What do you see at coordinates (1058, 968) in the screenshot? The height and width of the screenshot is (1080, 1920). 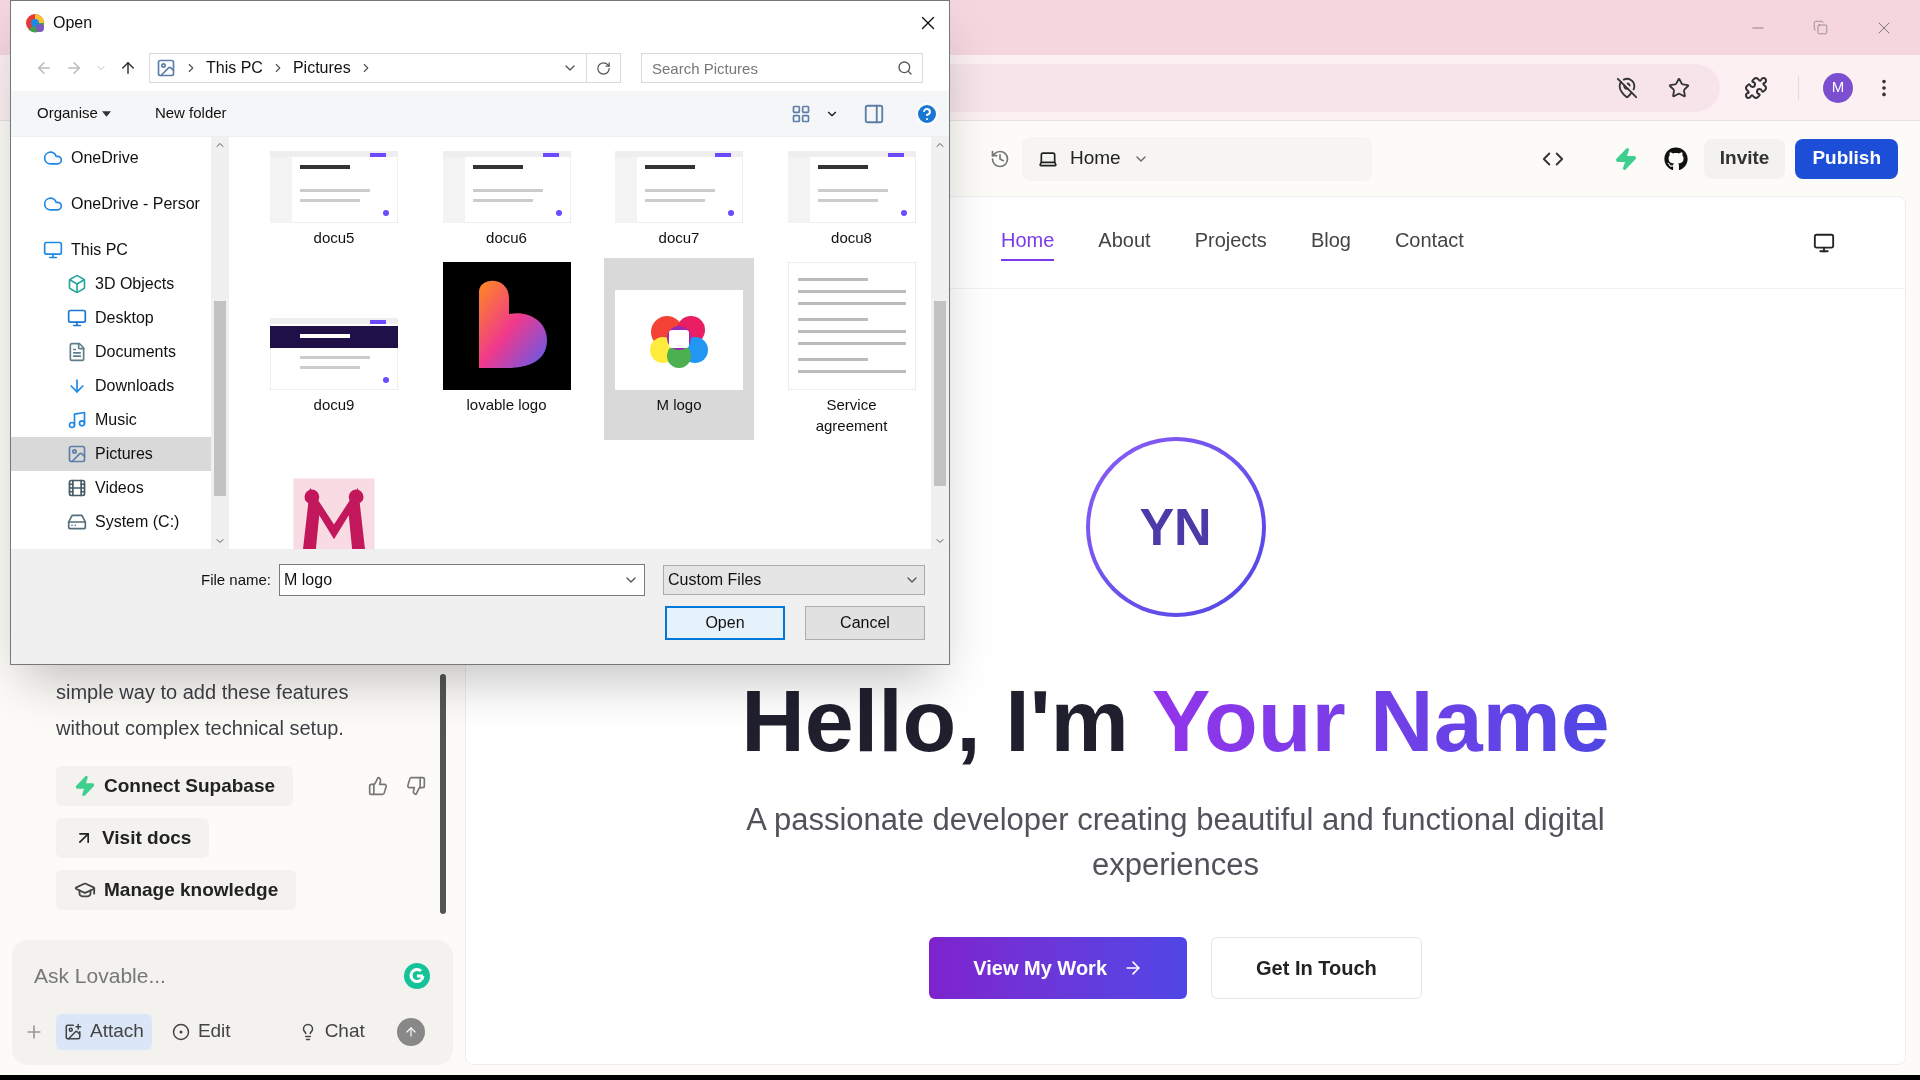 I see `primary-button: View My Work` at bounding box center [1058, 968].